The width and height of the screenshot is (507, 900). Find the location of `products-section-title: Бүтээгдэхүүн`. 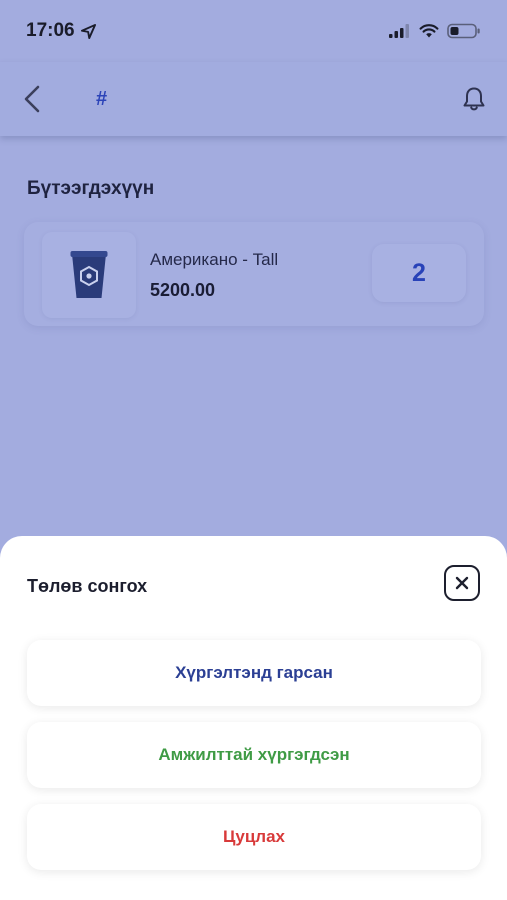

products-section-title: Бүтээгдэхүүн is located at coordinates (91, 188).